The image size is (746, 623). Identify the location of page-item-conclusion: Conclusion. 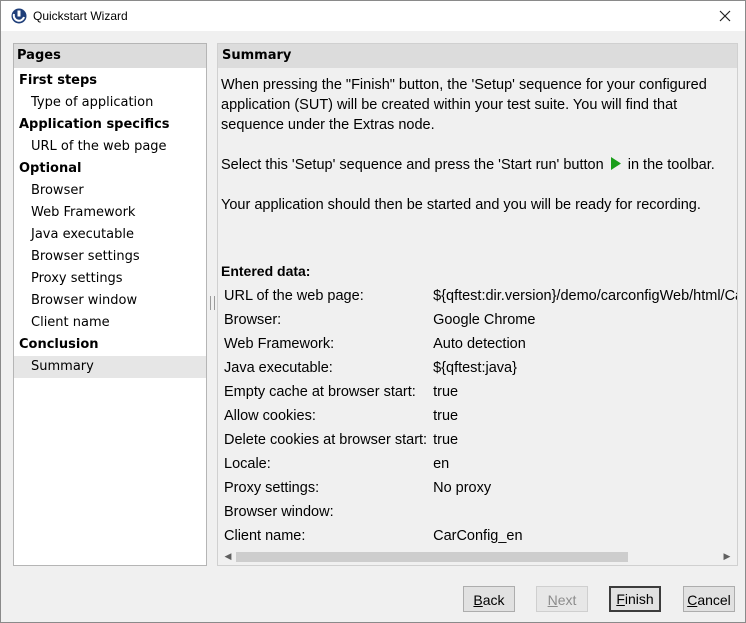
(110, 345).